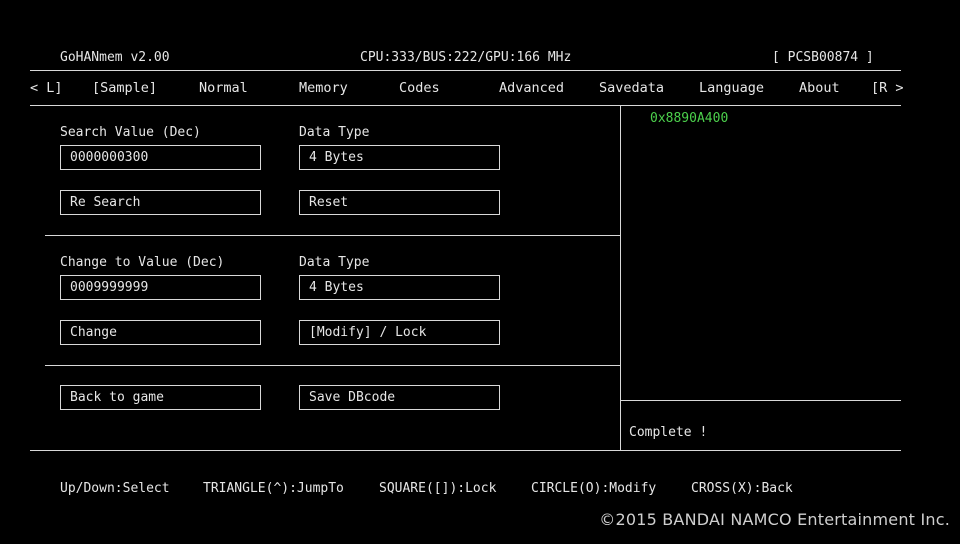  Describe the element at coordinates (323, 88) in the screenshot. I see `tab-memory: Memory` at that location.